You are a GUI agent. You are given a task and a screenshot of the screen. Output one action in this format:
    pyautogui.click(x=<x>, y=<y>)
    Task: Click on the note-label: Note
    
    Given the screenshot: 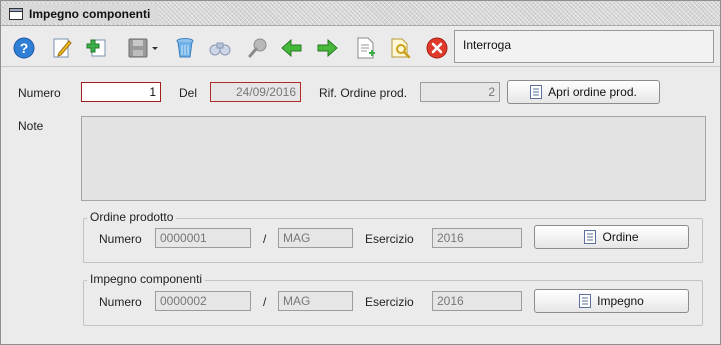 What is the action you would take?
    pyautogui.click(x=31, y=126)
    